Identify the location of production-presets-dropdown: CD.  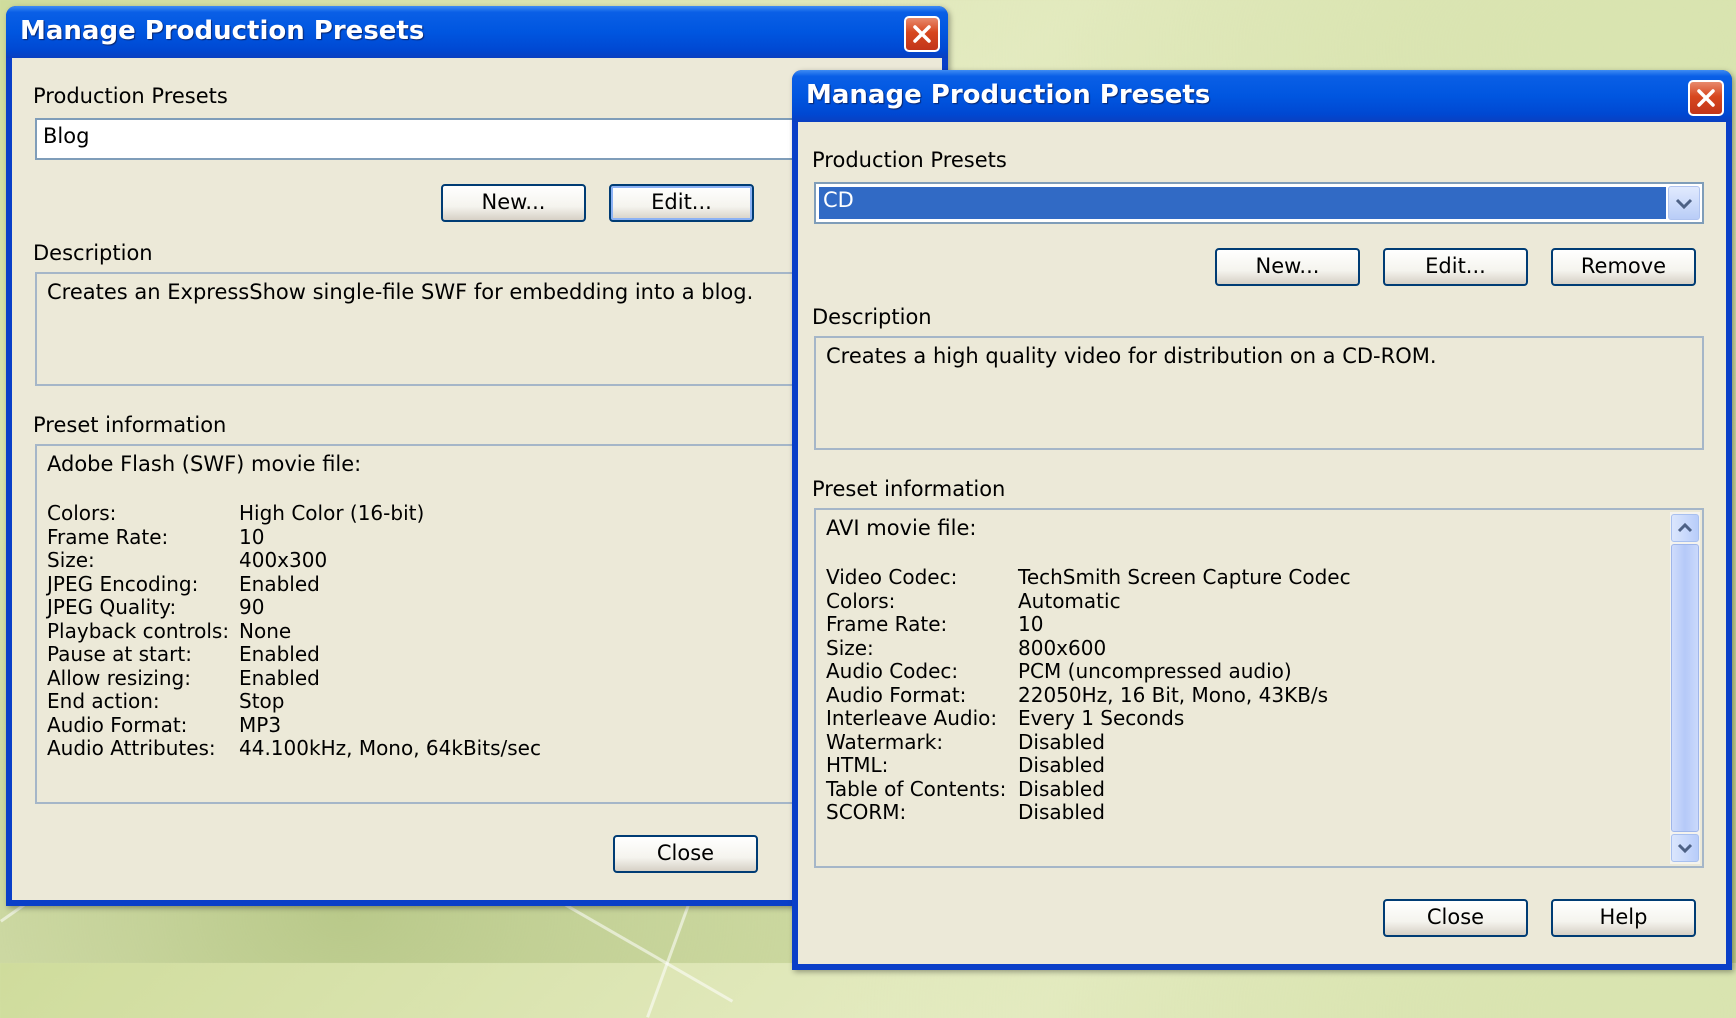
(1259, 203).